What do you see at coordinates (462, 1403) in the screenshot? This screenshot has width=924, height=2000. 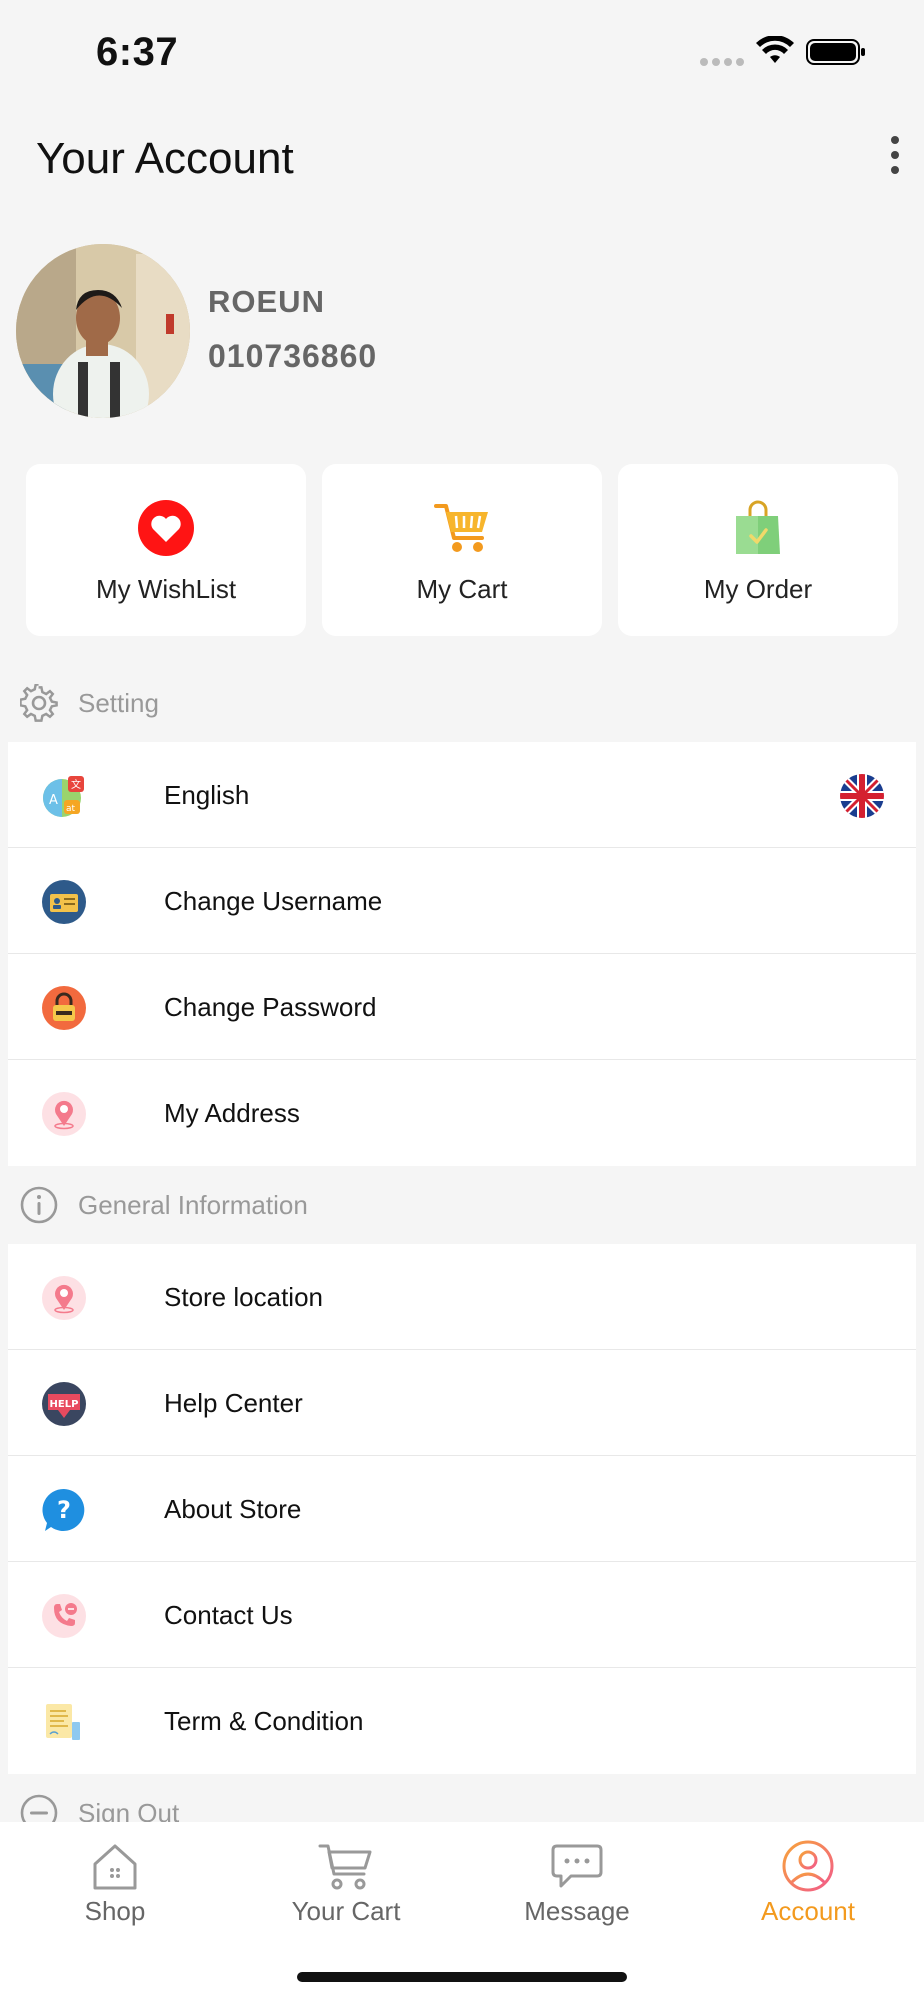 I see `menu-item-help-center: HELP Help Center` at bounding box center [462, 1403].